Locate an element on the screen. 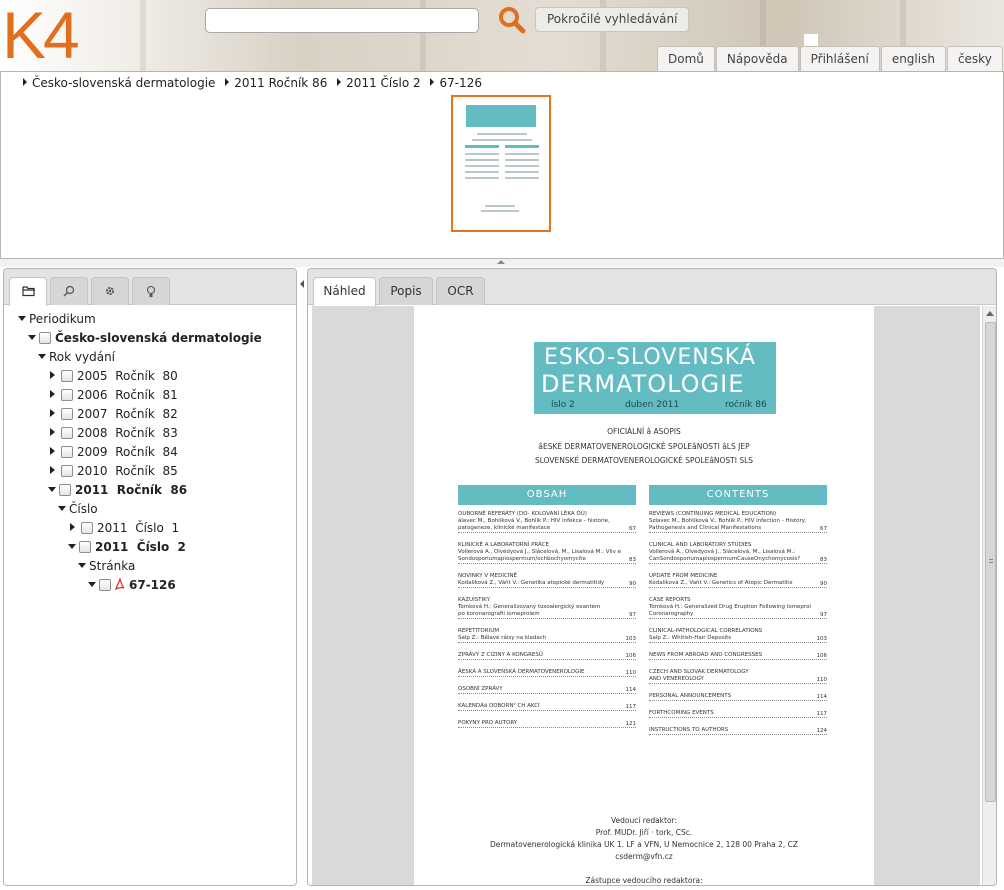  magnifier-icon is located at coordinates (512, 20).